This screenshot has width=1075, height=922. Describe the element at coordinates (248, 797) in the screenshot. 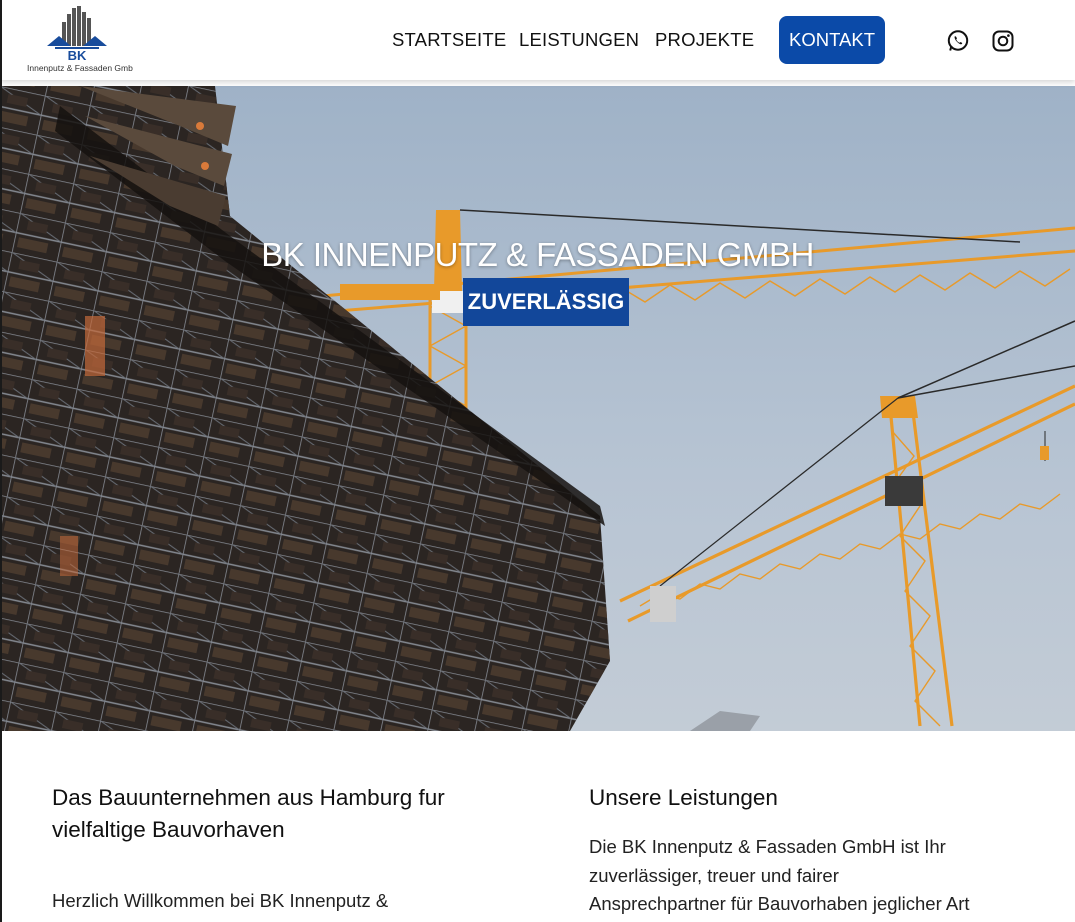

I see `intro-heading-line1: Das Bauunternehmen aus Hamburg fur` at that location.